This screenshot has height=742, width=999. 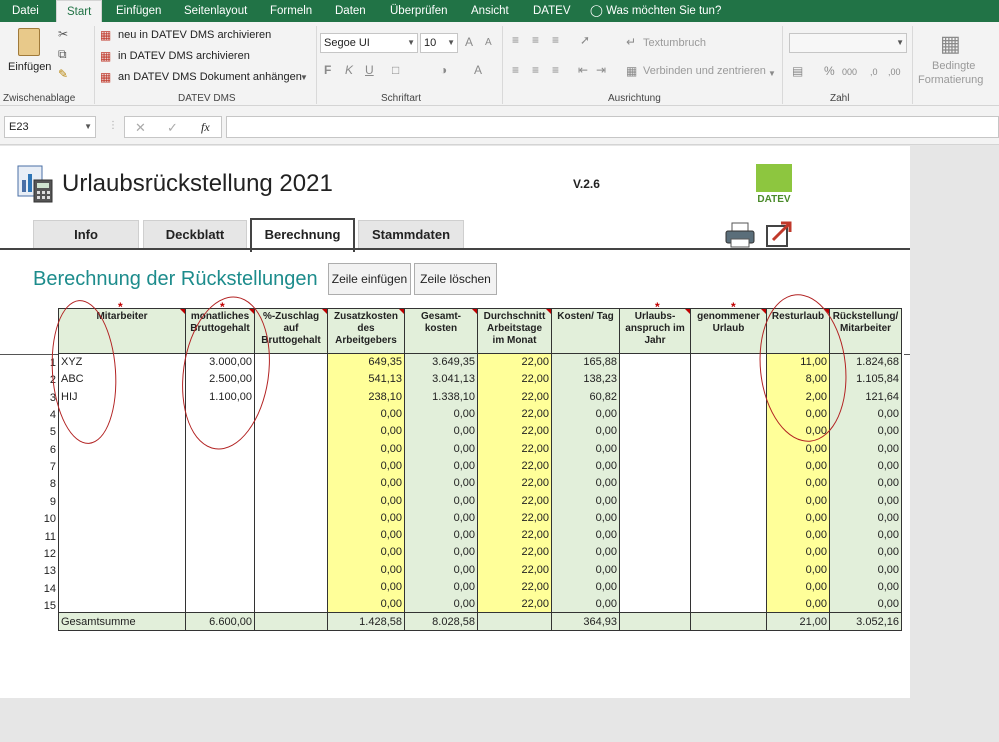 What do you see at coordinates (366, 397) in the screenshot?
I see `table-cell: 238,10` at bounding box center [366, 397].